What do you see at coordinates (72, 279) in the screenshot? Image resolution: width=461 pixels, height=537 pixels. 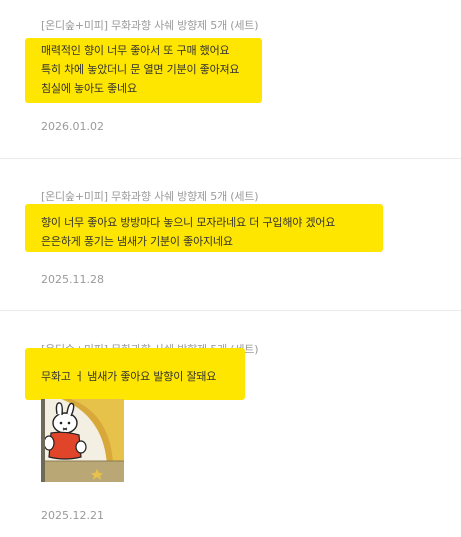 I see `review-date: 2025.11.28` at bounding box center [72, 279].